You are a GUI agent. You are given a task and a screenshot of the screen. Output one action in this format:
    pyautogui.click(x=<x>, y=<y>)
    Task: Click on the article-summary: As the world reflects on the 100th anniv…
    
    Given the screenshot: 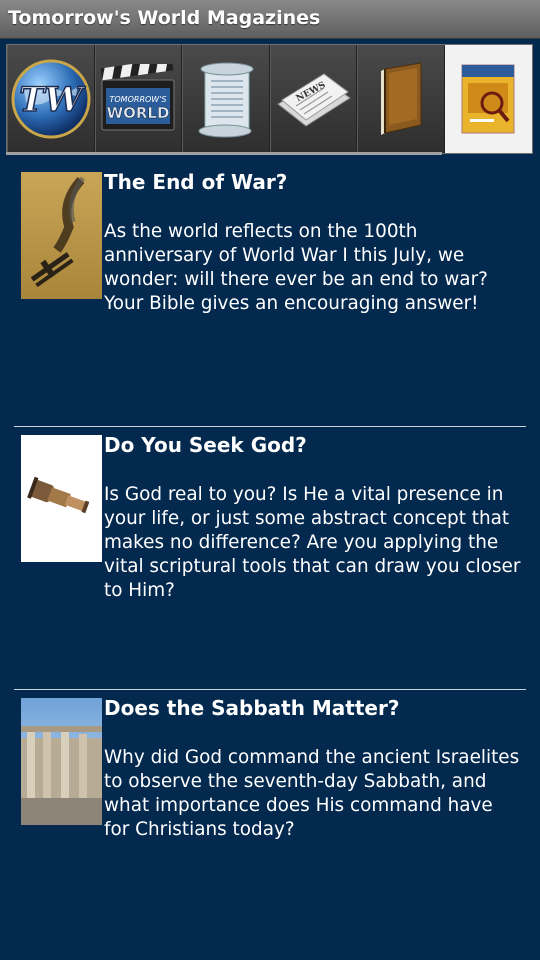 What is the action you would take?
    pyautogui.click(x=296, y=267)
    